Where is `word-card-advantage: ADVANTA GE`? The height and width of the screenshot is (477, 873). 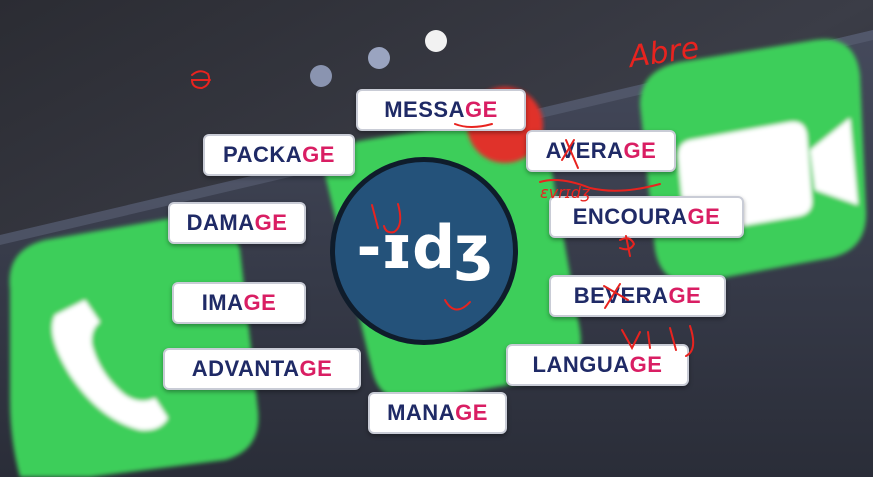 word-card-advantage: ADVANTA GE is located at coordinates (262, 369).